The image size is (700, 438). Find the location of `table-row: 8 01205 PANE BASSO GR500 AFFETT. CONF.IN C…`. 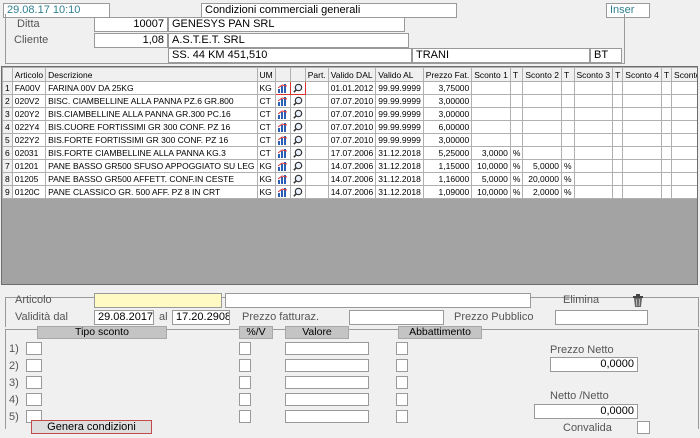

table-row: 8 01205 PANE BASSO GR500 AFFETT. CONF.IN C… is located at coordinates (349, 179).